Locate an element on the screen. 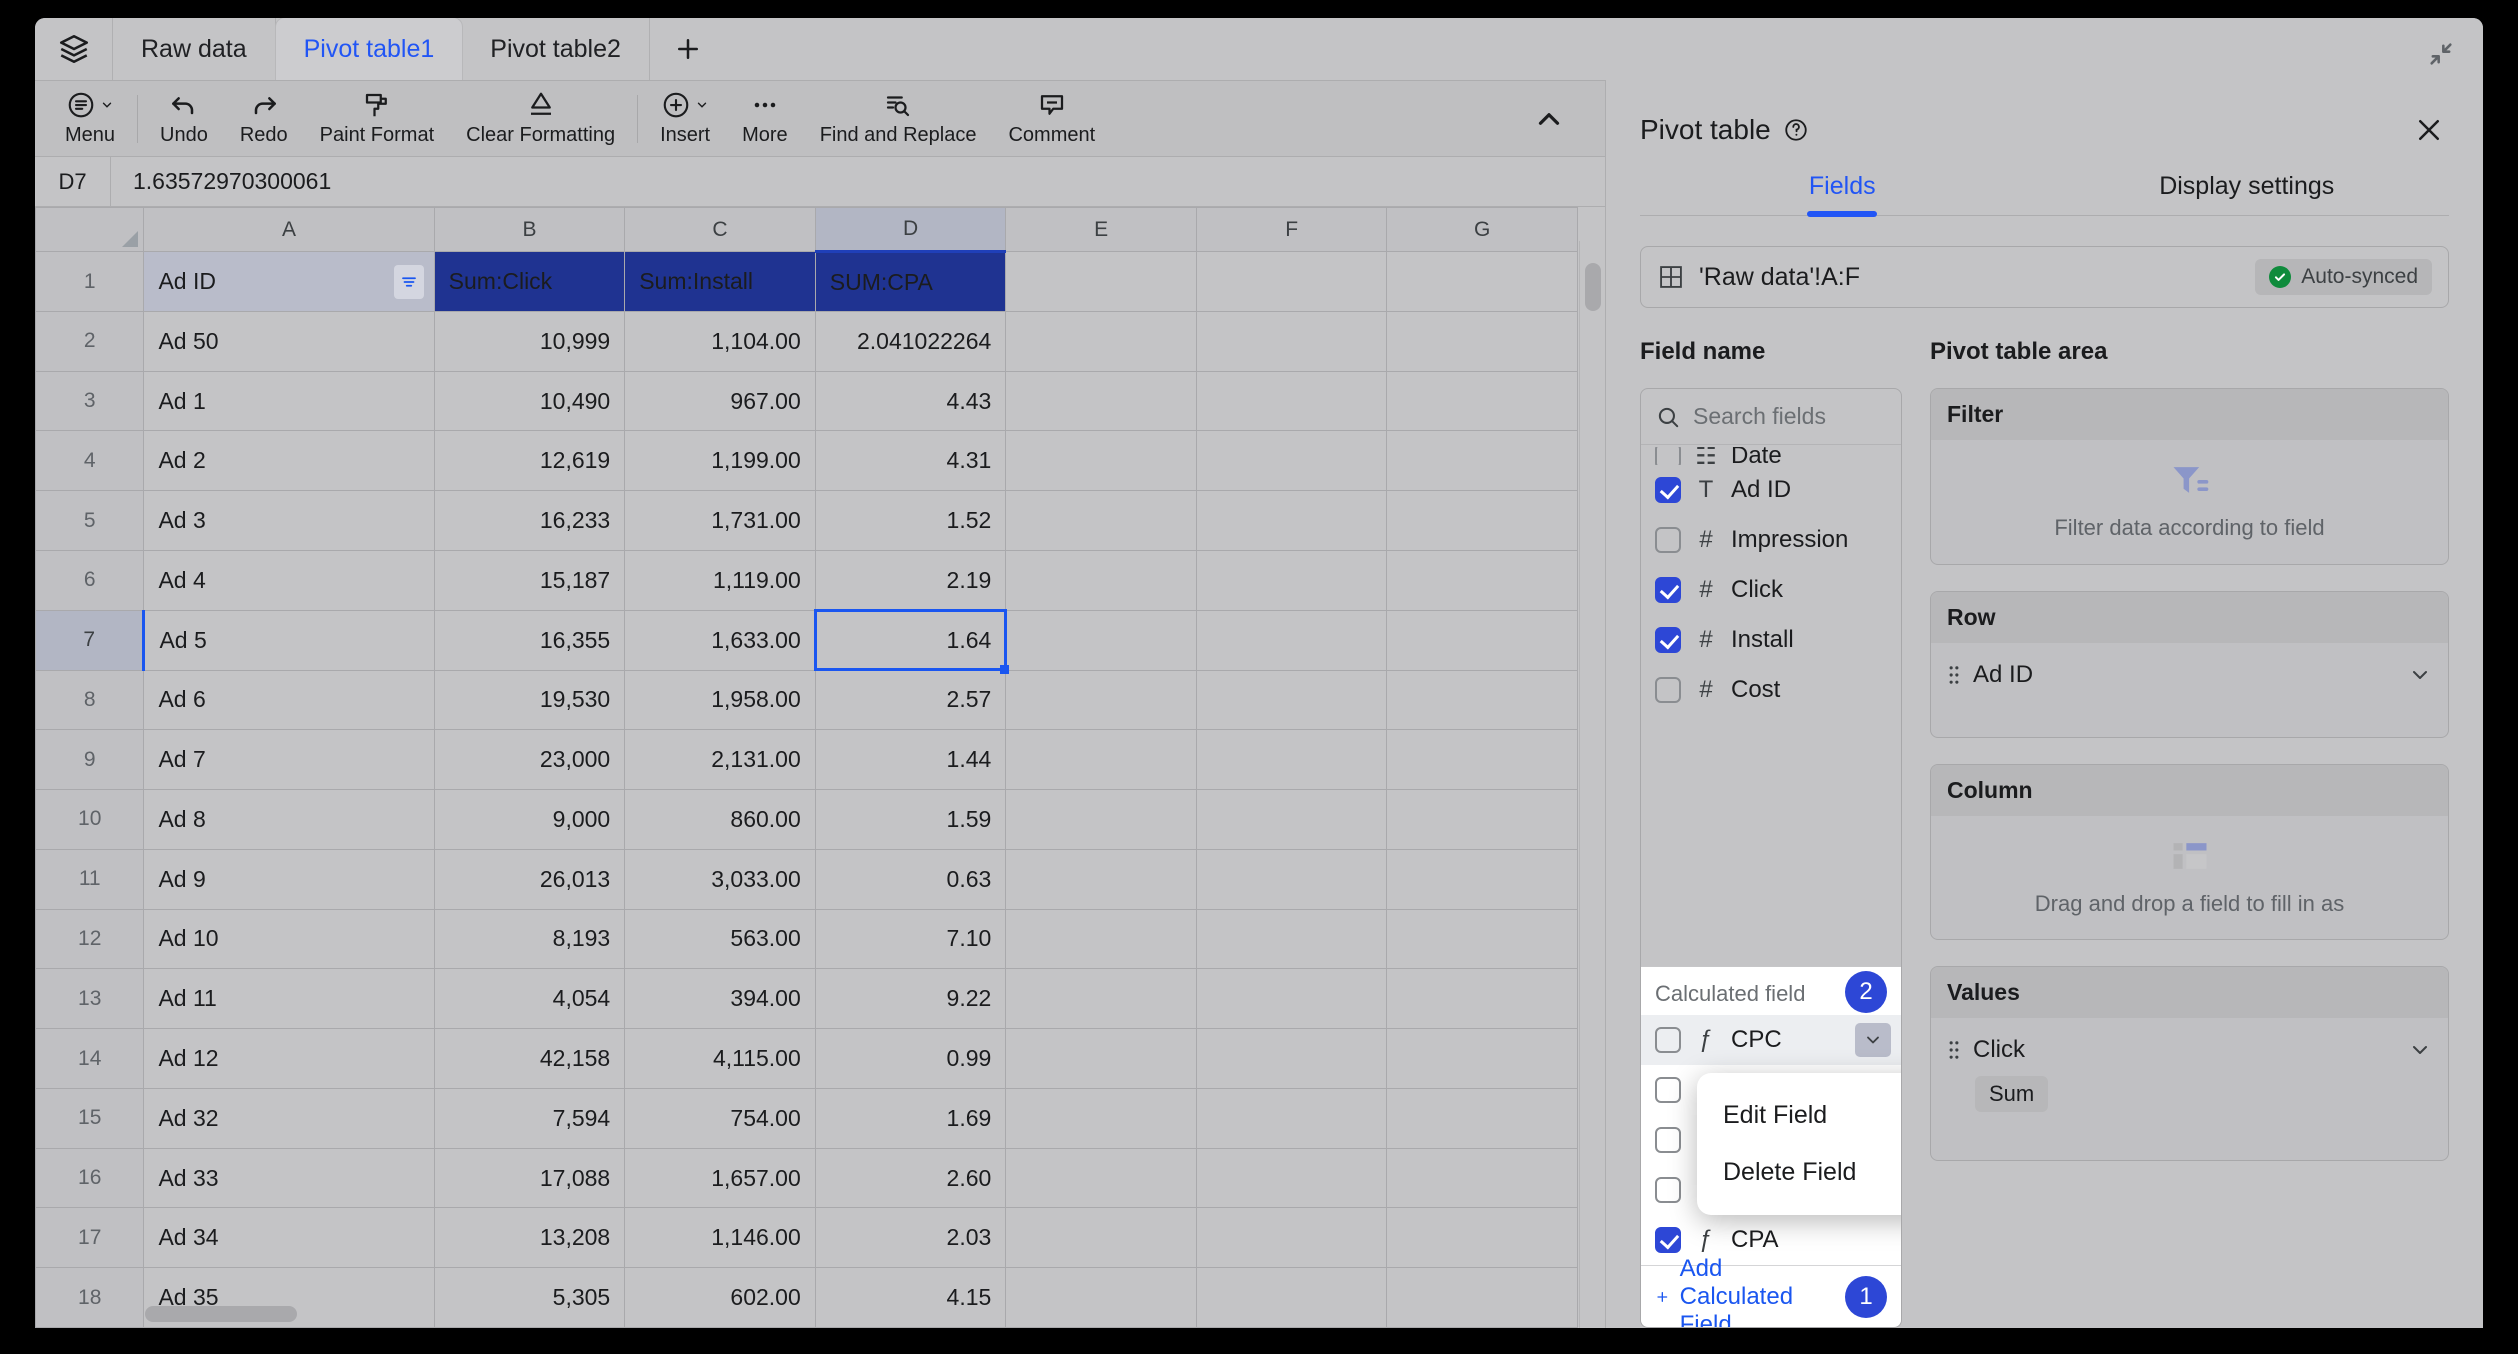 This screenshot has width=2518, height=1354. grid-cell: 1.44 is located at coordinates (910, 760).